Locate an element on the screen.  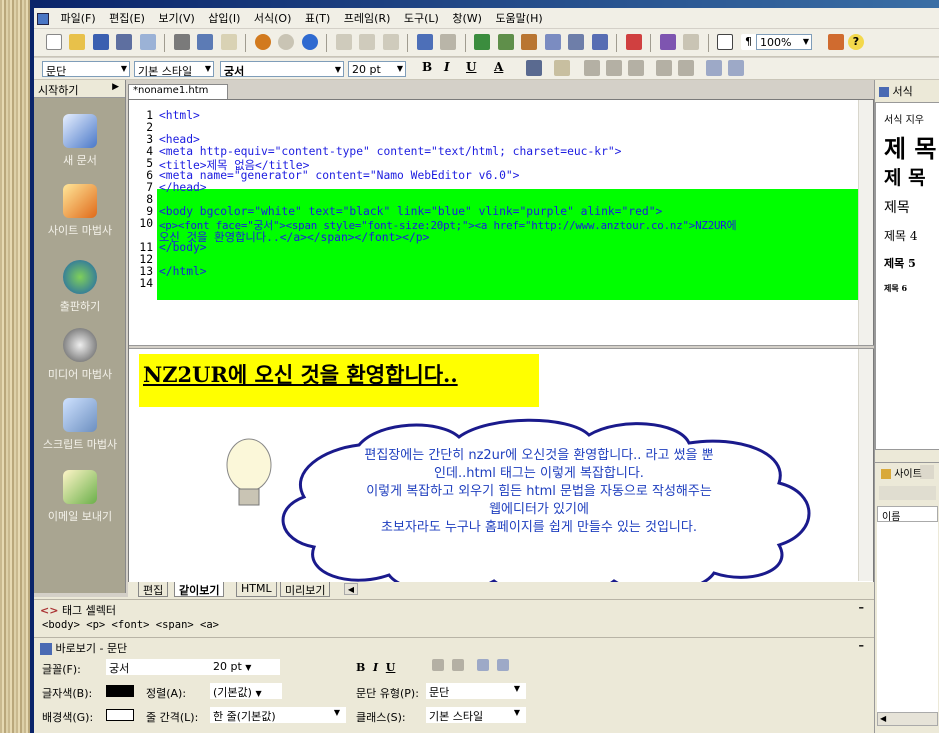
save-all-icon is located at coordinates (124, 42).